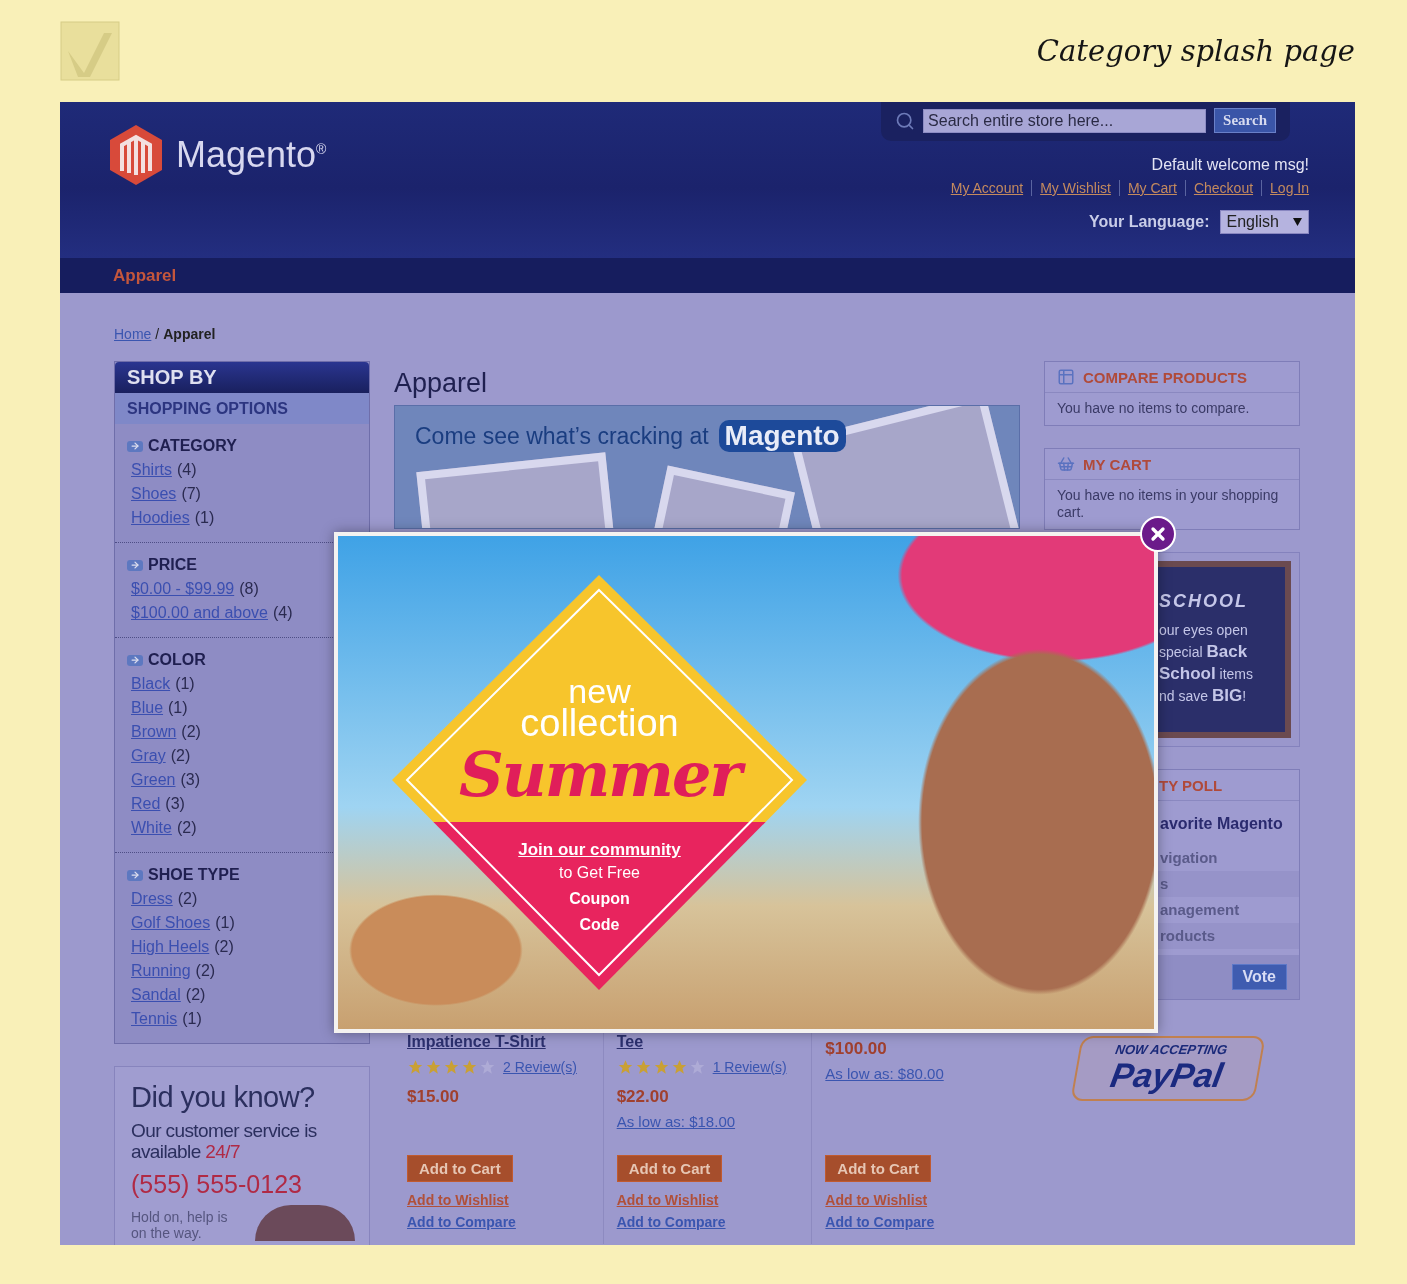 Image resolution: width=1407 pixels, height=1284 pixels. What do you see at coordinates (171, 923) in the screenshot?
I see `filter-link: Golf Shoes` at bounding box center [171, 923].